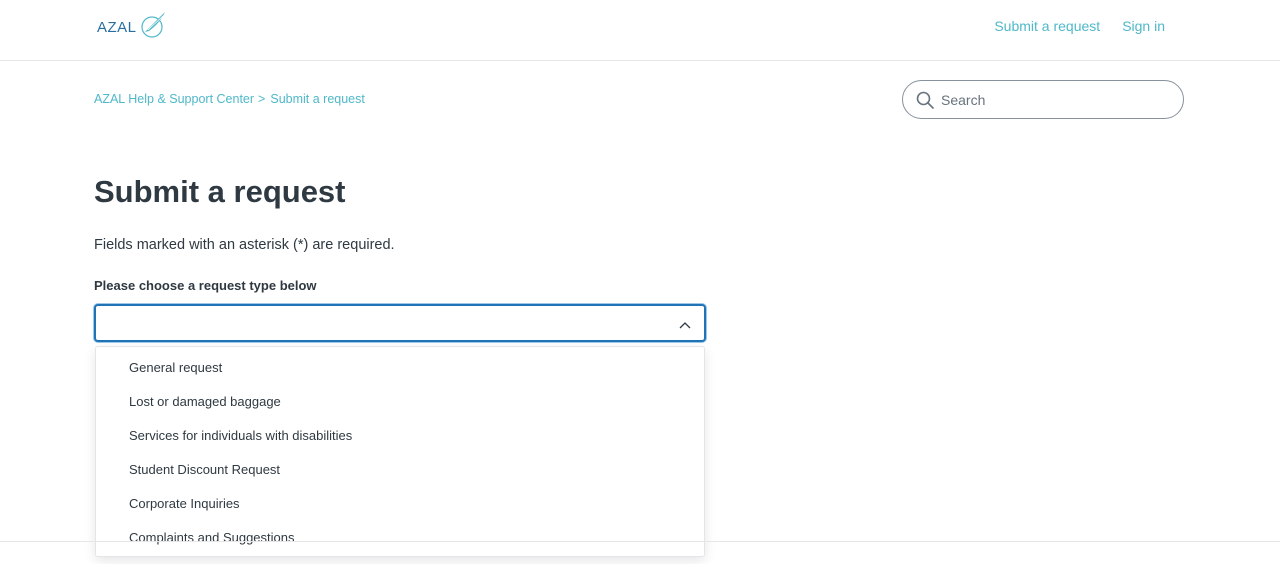  What do you see at coordinates (640, 541) in the screenshot?
I see `footer-divider` at bounding box center [640, 541].